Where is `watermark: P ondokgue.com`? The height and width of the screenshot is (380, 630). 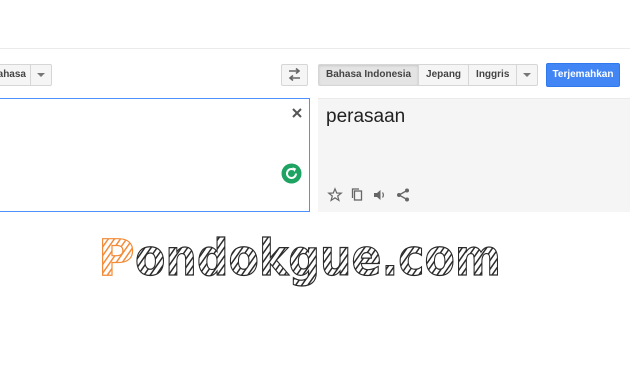 watermark: P ondokgue.com is located at coordinates (299, 257).